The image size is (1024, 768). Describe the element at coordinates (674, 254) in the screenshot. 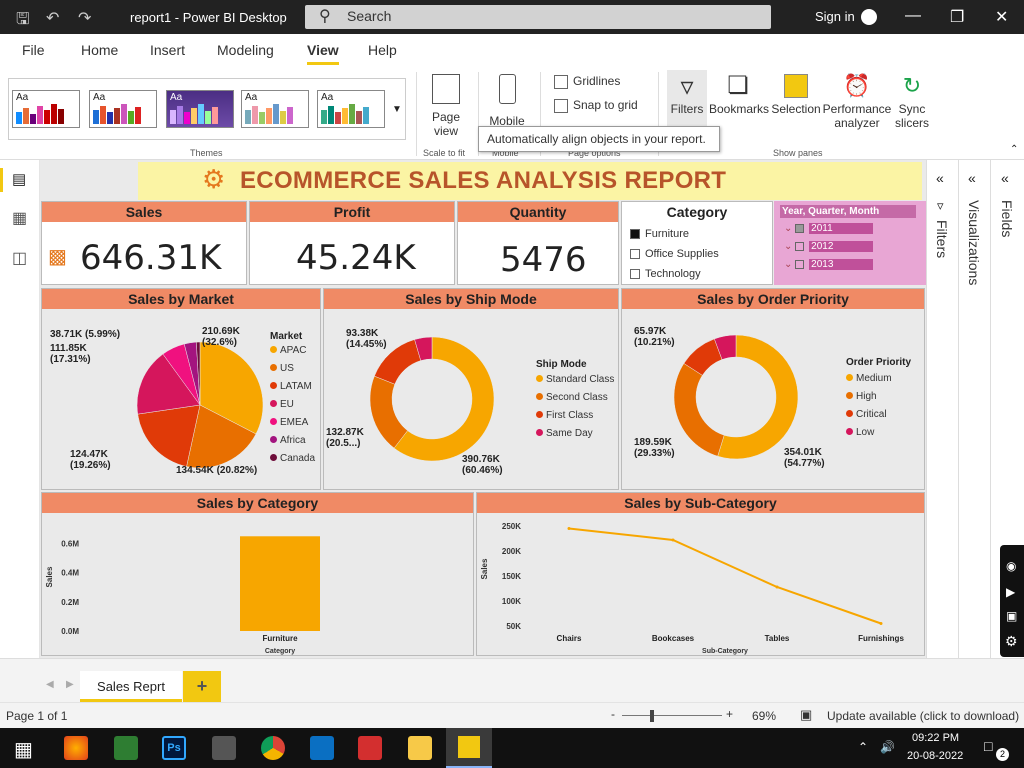

I see `slicer-item-office-supplies: Office Supplies` at that location.